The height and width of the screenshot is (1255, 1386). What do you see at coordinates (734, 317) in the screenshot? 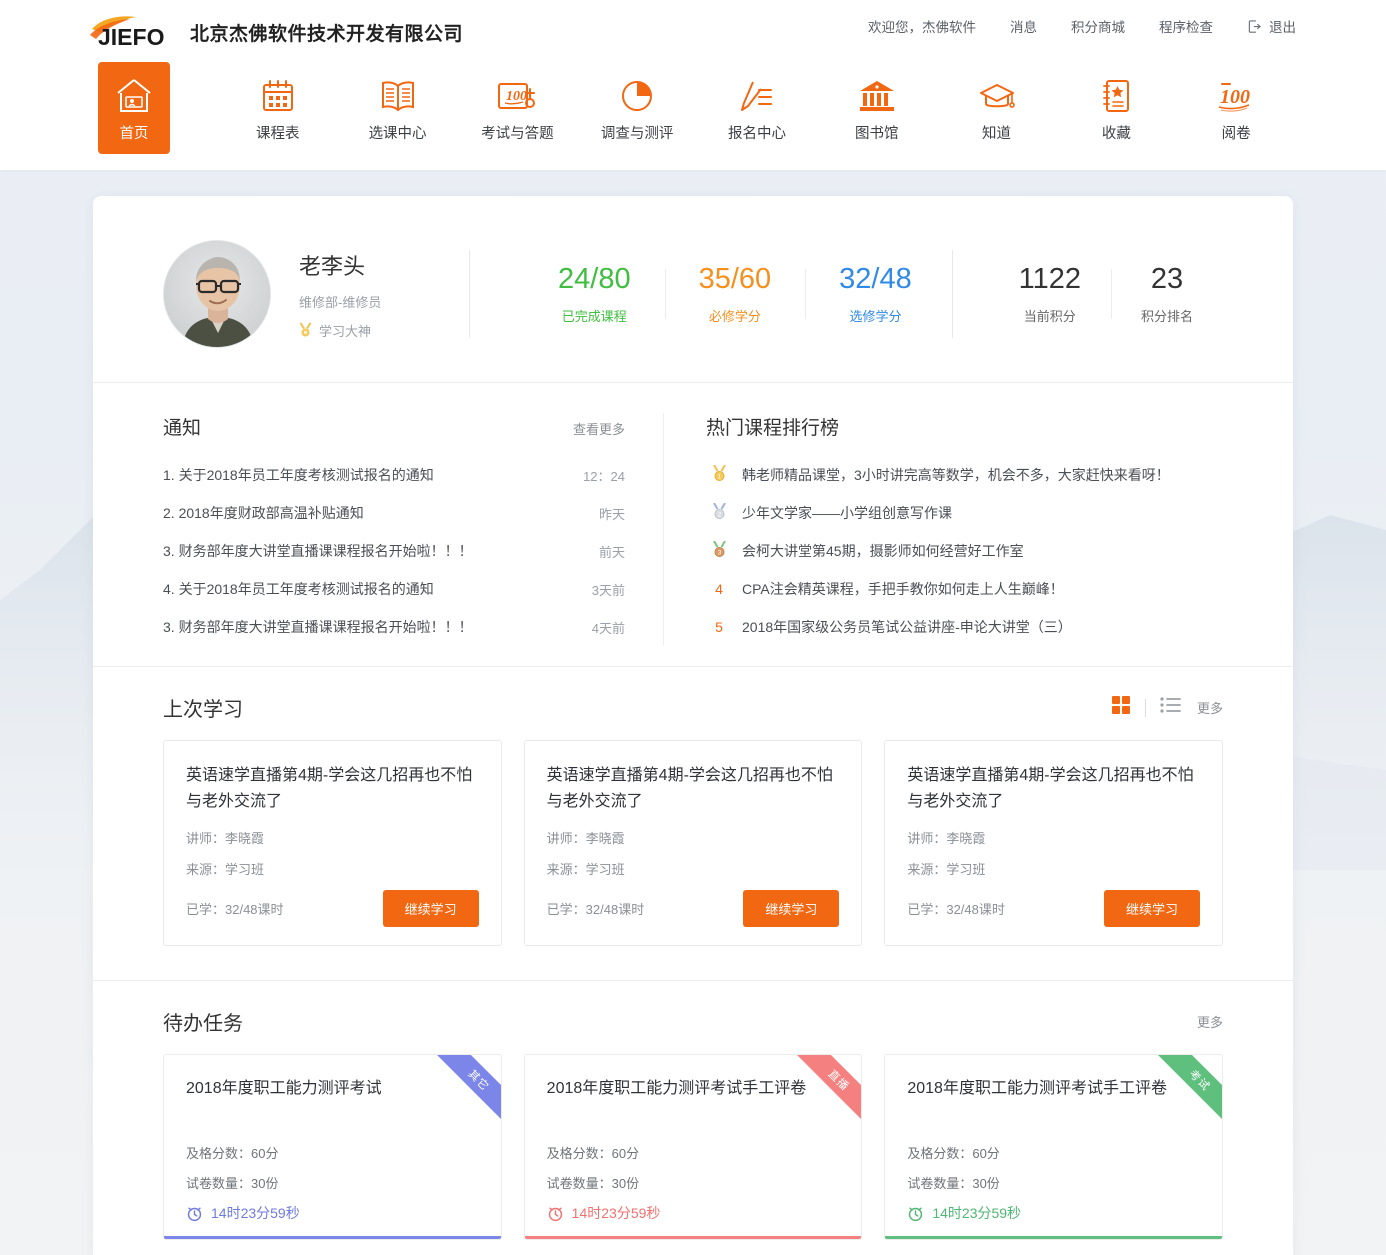
I see `stat-required-label: 必修学分` at bounding box center [734, 317].